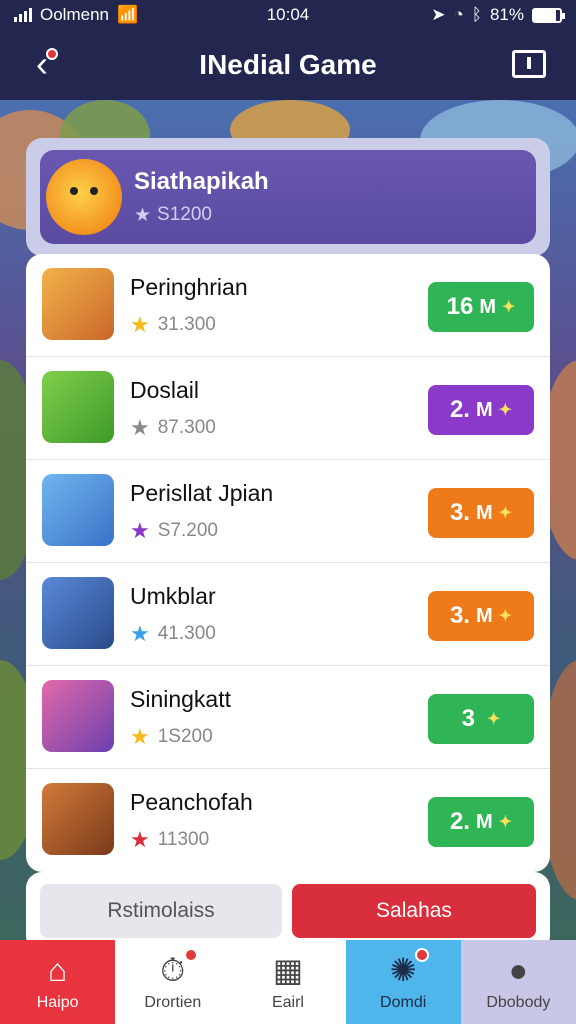 The width and height of the screenshot is (576, 1024). Describe the element at coordinates (288, 717) in the screenshot. I see `list-item: Siningkatt ★ 1S200 3 ✦` at that location.